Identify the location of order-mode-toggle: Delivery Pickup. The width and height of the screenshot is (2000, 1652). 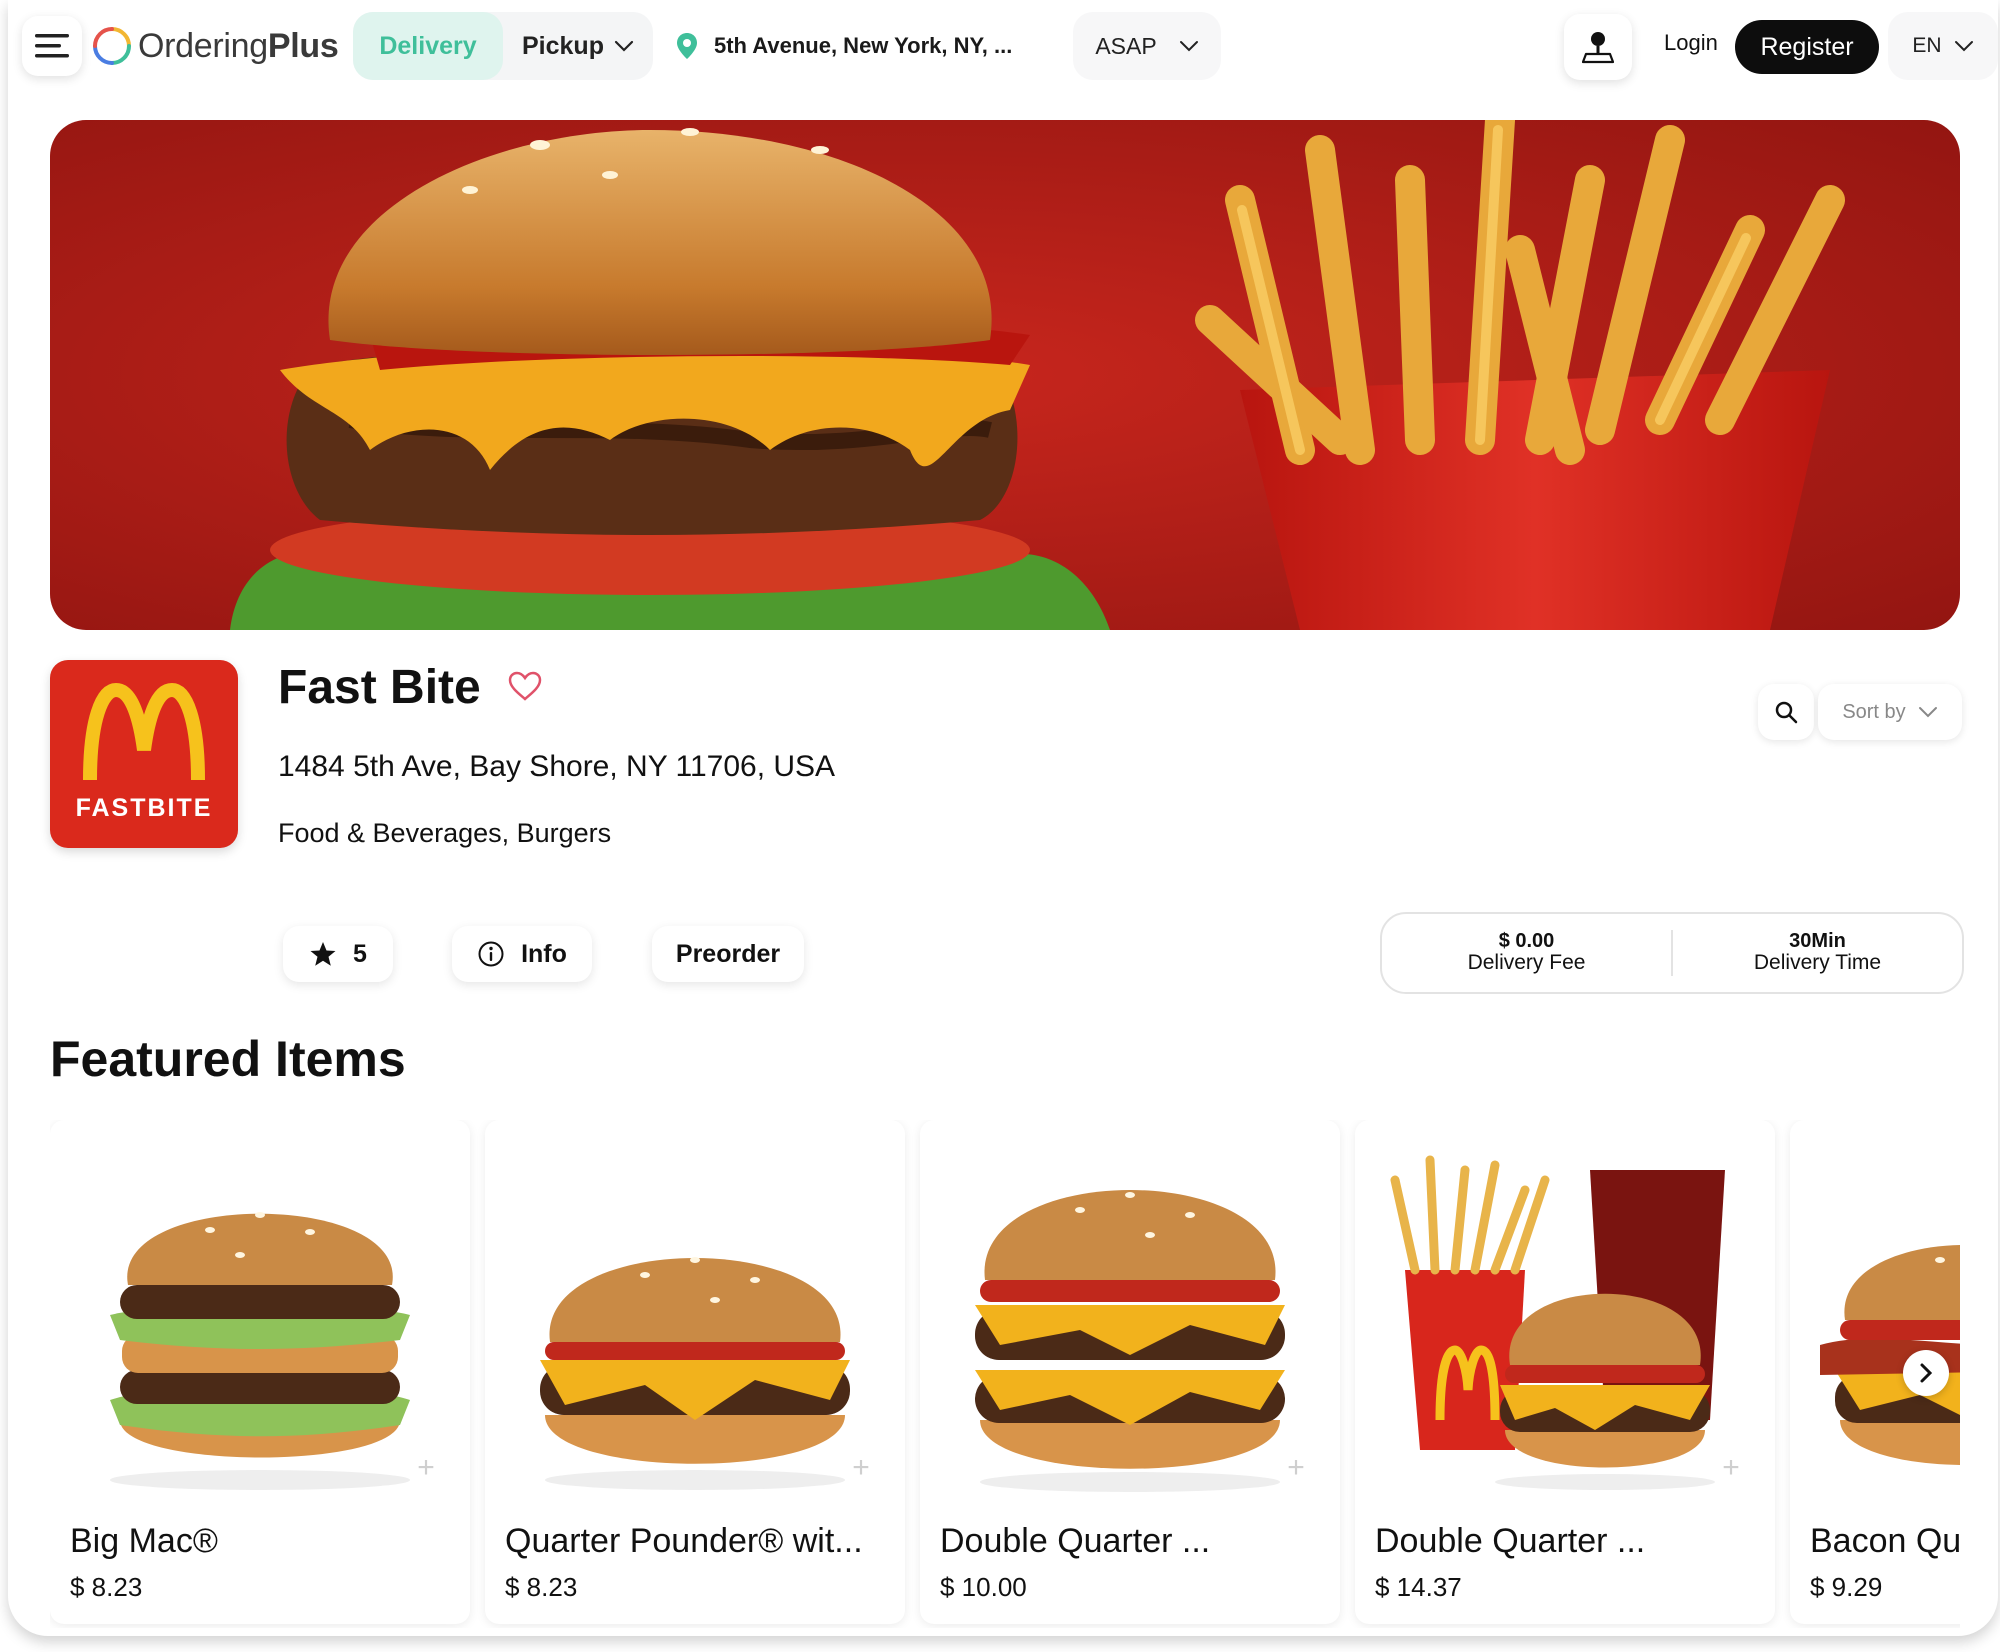
(503, 46).